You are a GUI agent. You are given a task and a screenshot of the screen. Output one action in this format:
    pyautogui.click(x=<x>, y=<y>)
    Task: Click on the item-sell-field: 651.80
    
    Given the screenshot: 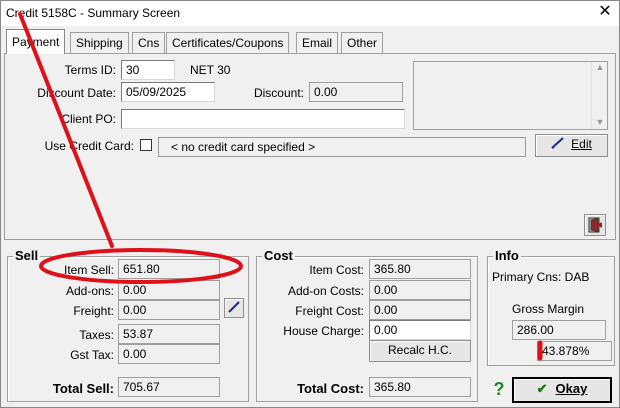 What is the action you would take?
    pyautogui.click(x=169, y=269)
    